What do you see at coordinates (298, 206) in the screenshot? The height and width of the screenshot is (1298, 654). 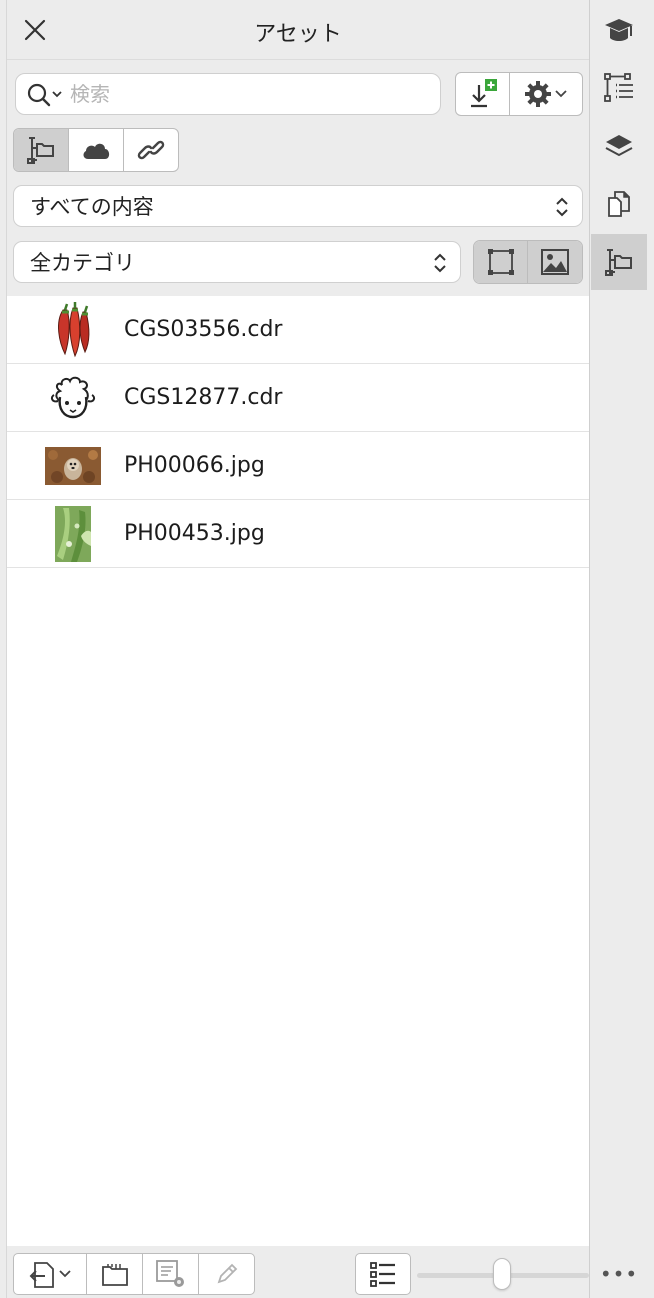 I see `scope-dropdown: すべての内容` at bounding box center [298, 206].